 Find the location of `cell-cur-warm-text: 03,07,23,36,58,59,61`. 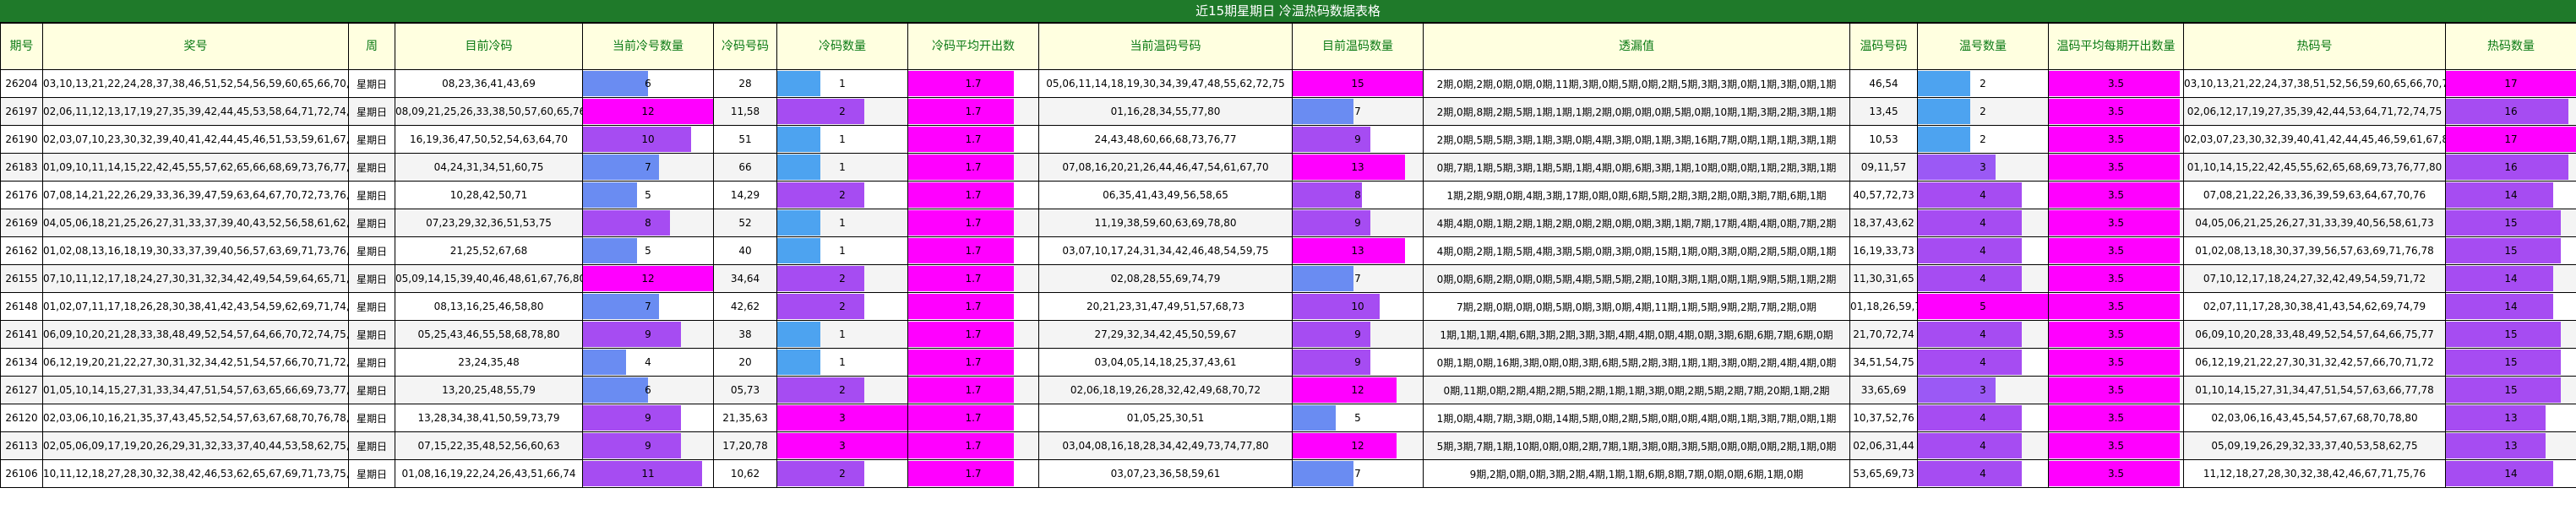

cell-cur-warm-text: 03,07,23,36,58,59,61 is located at coordinates (1165, 474).